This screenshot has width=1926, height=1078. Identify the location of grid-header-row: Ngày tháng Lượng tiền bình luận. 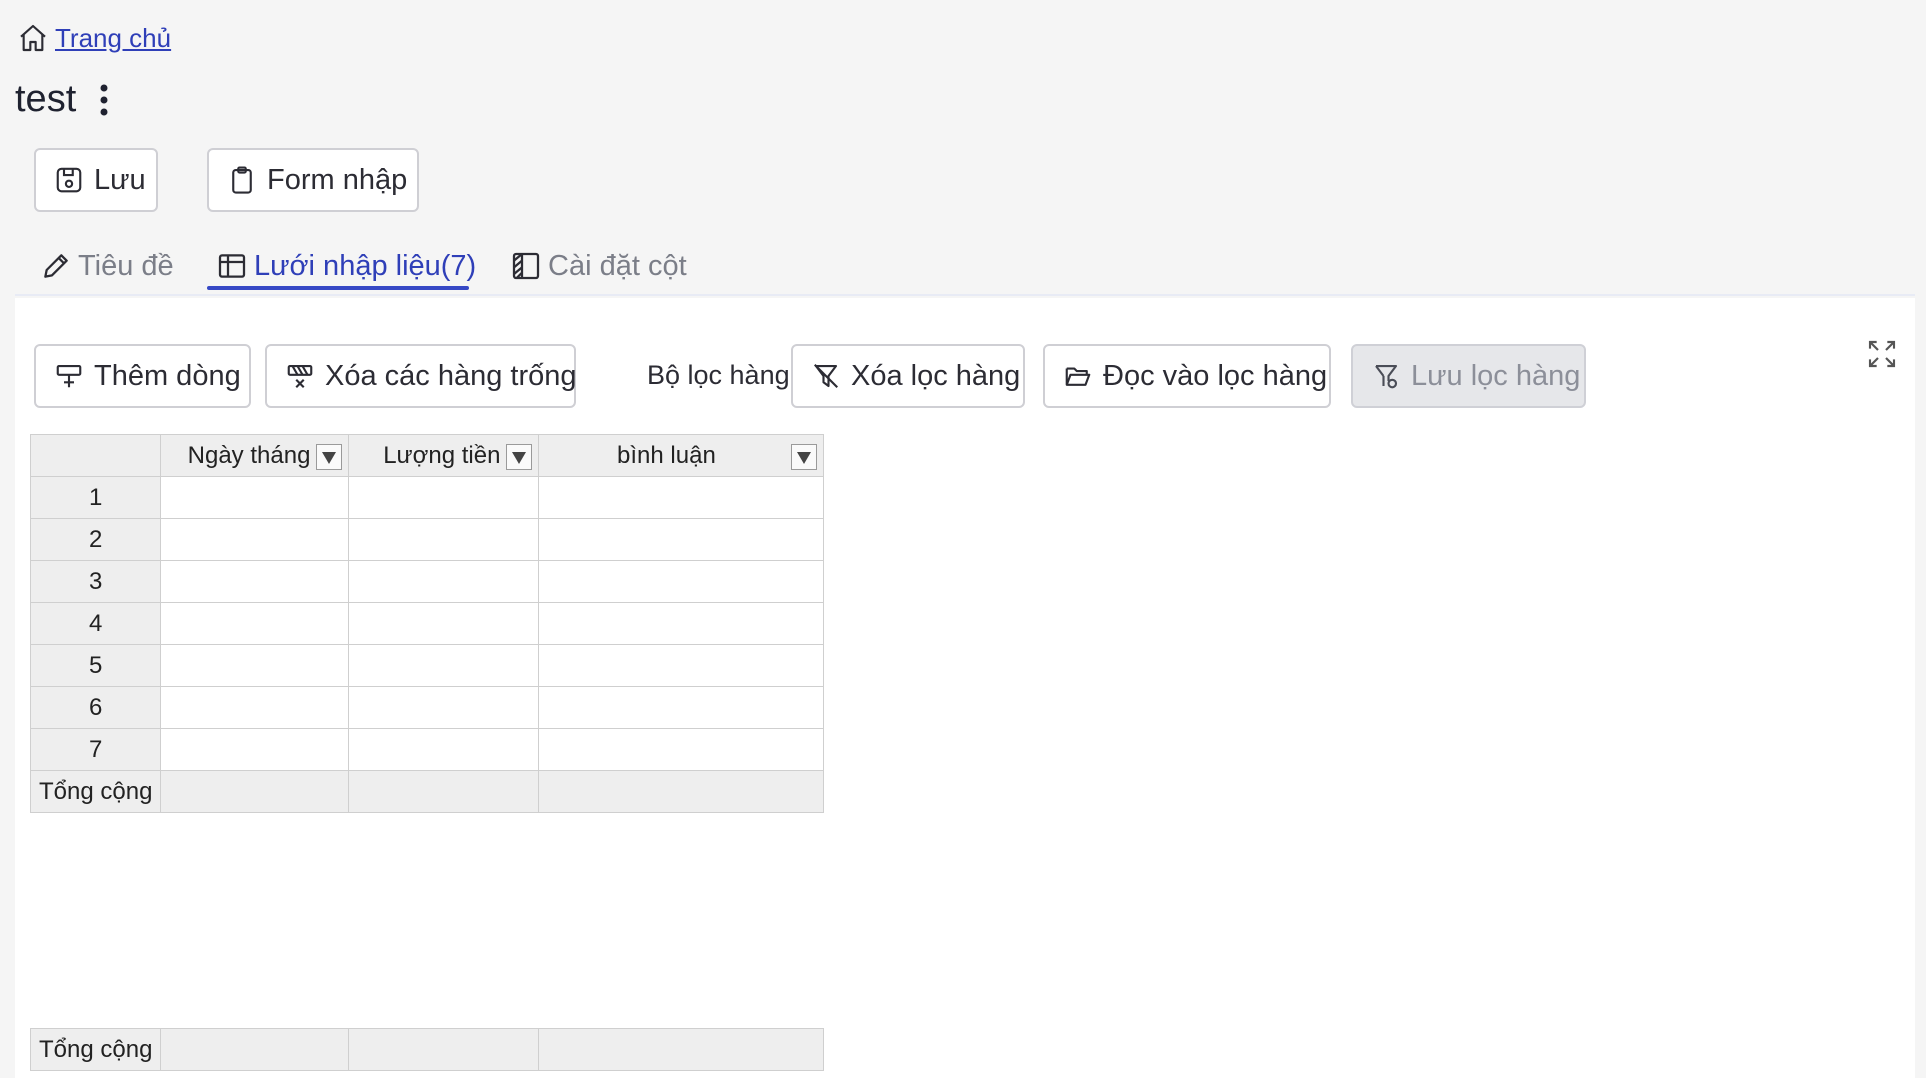
(427, 455).